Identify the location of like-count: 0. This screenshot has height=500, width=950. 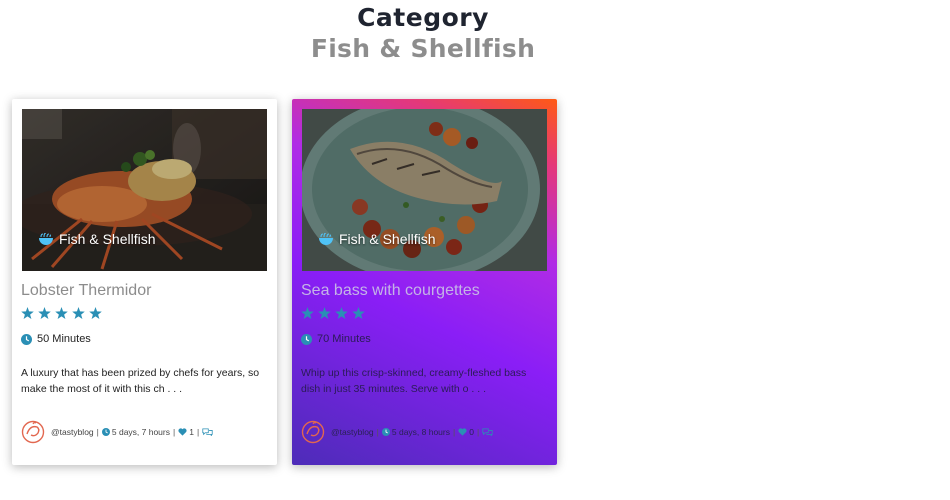
(471, 432).